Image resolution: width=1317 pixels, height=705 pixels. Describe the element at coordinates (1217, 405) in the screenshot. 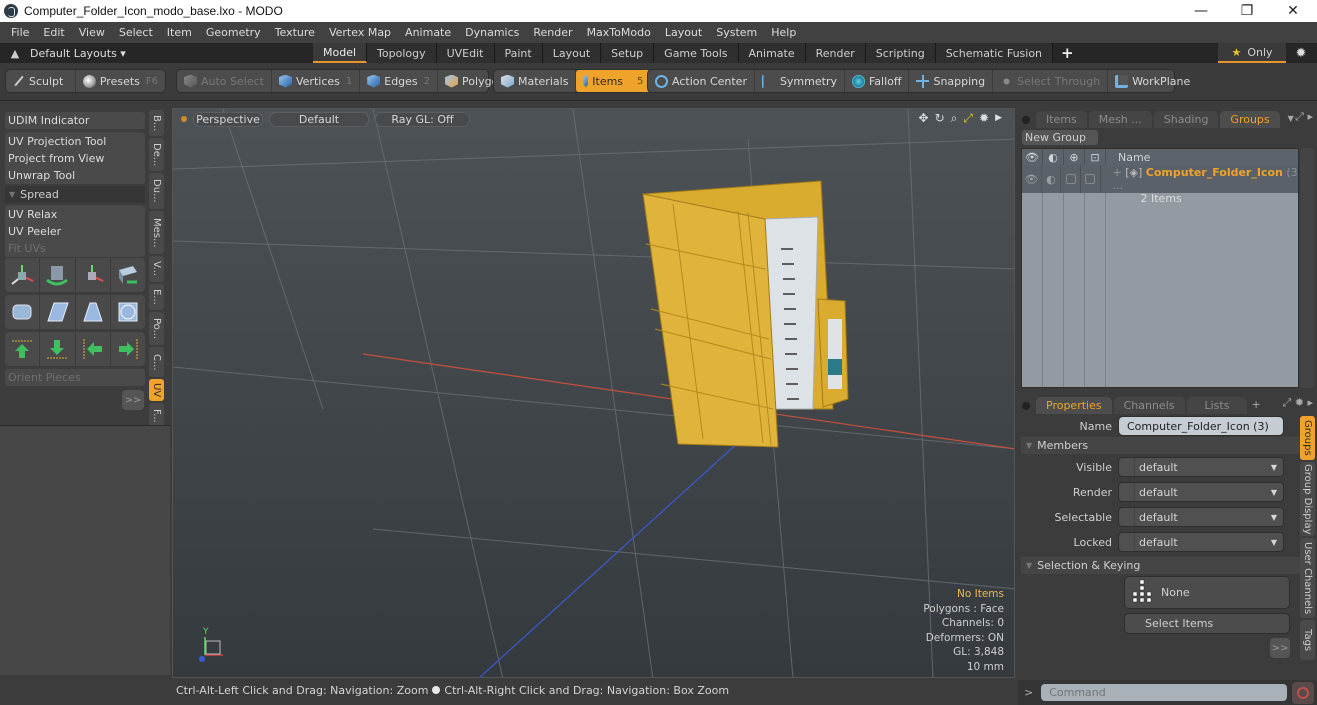

I see `tab-lists: Lists` at that location.